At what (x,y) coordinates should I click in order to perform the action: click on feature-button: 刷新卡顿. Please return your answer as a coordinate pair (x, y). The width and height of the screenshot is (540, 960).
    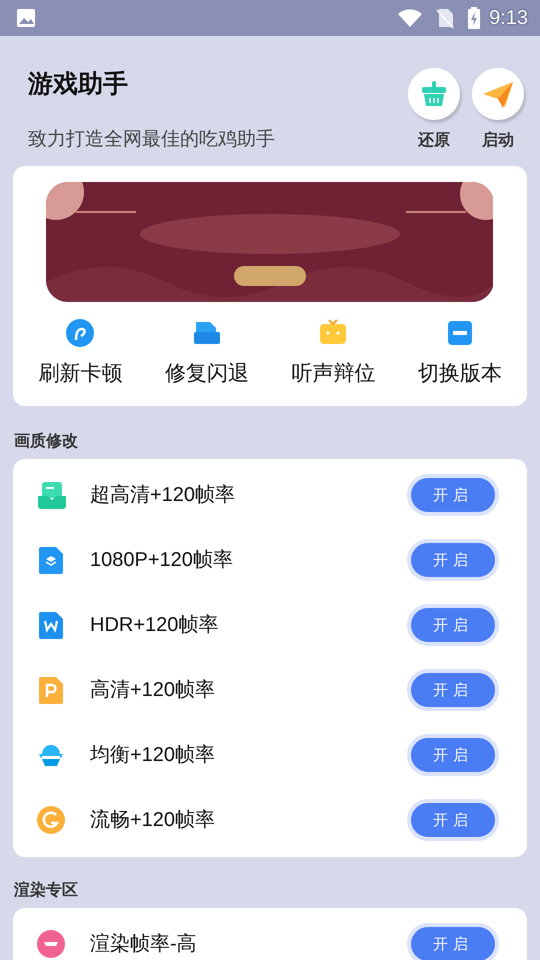
    Looking at the image, I should click on (80, 354).